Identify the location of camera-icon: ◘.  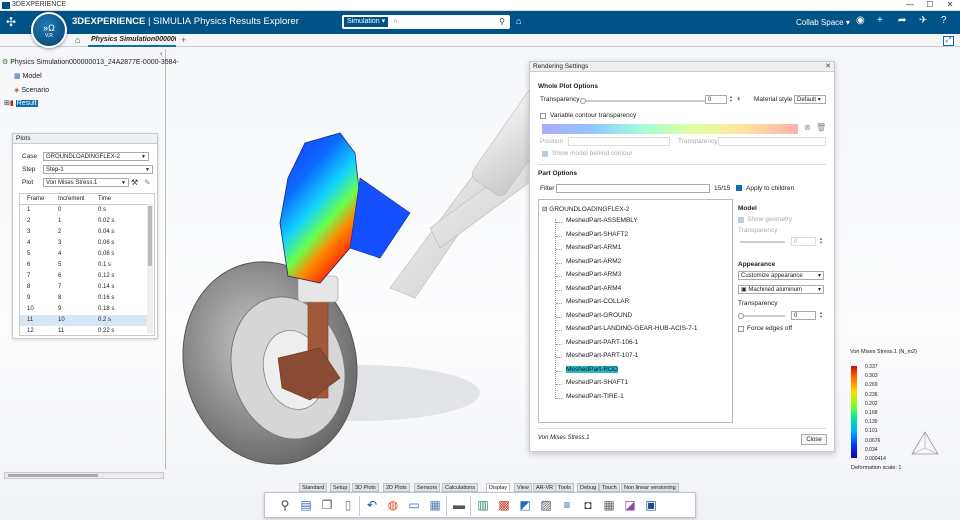
(588, 505).